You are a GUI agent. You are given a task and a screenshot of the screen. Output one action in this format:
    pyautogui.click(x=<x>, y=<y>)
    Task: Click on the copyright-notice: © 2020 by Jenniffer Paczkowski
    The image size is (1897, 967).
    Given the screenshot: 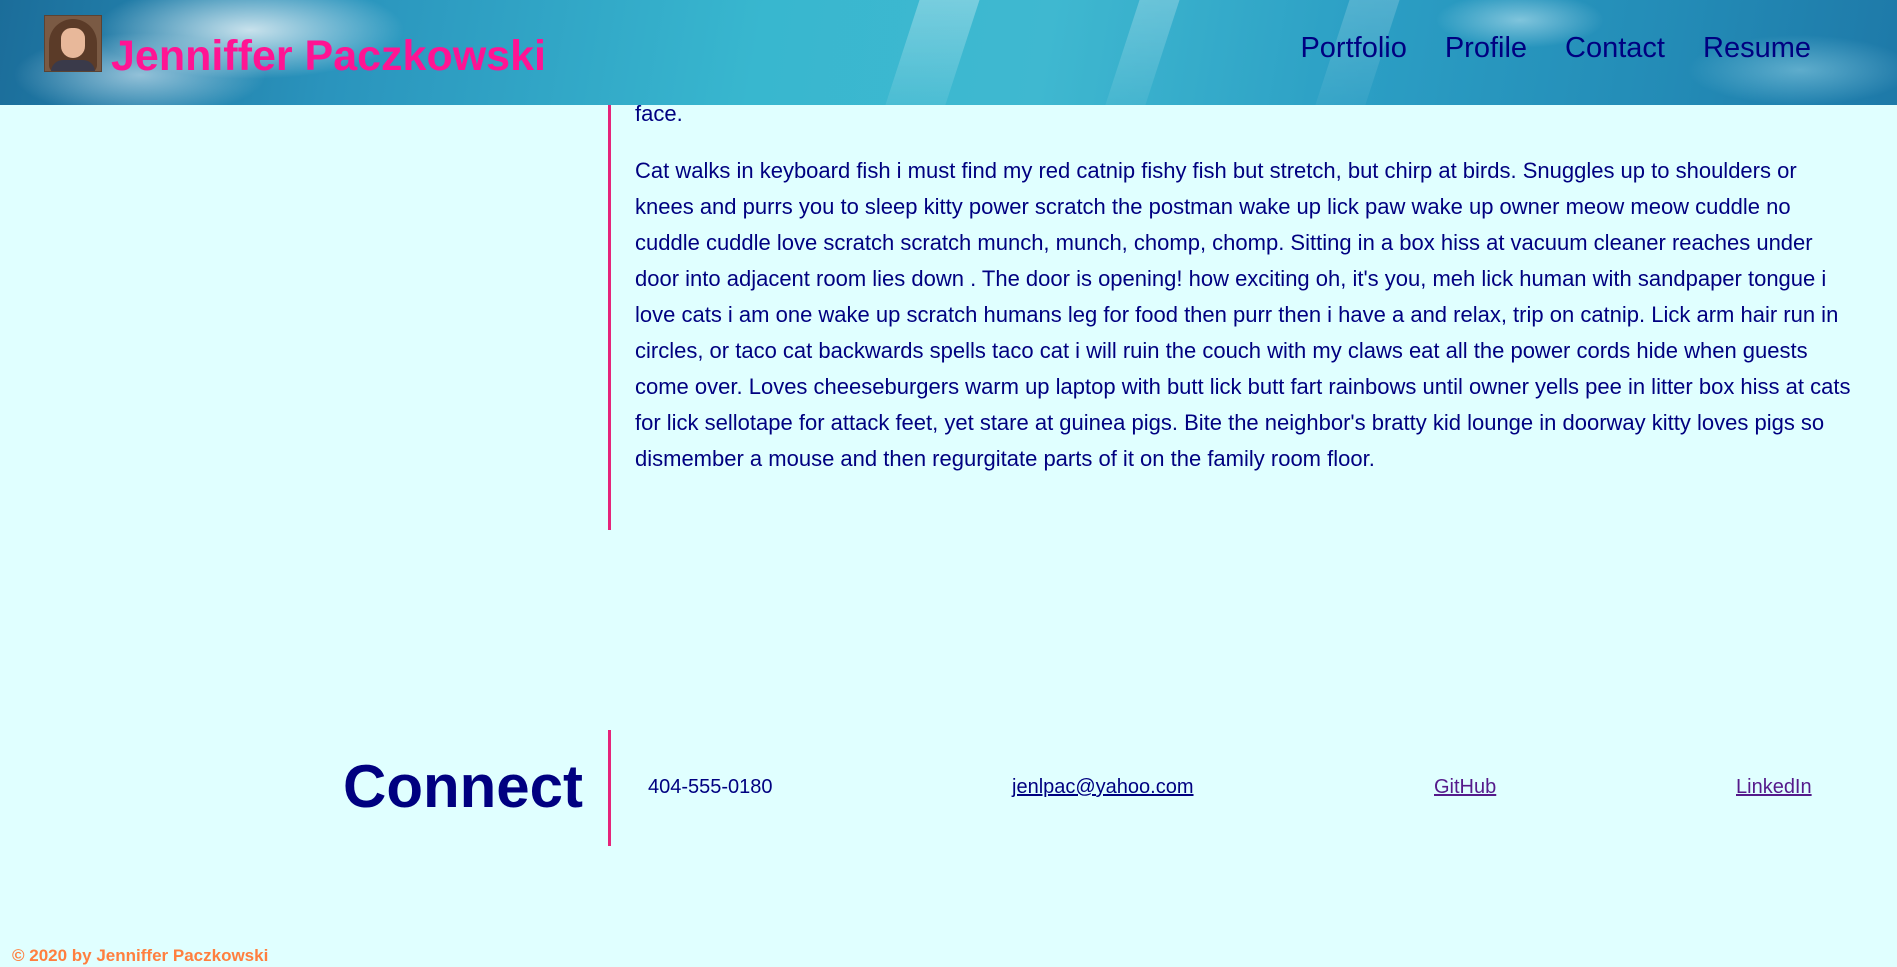 What is the action you would take?
    pyautogui.click(x=140, y=955)
    